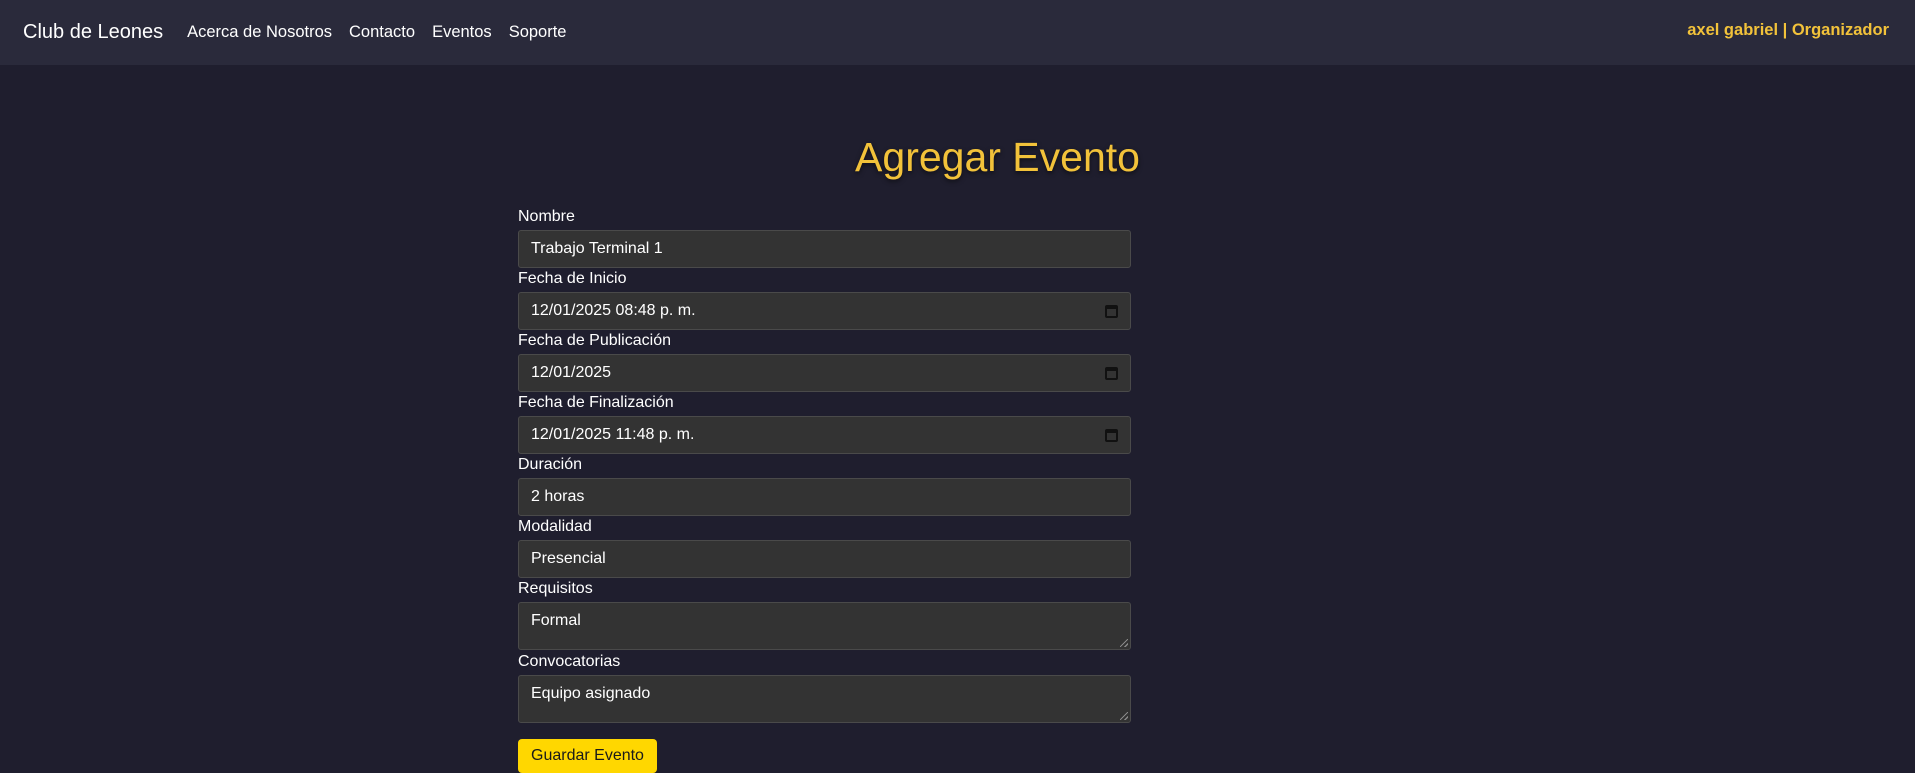 The width and height of the screenshot is (1915, 773). I want to click on brand-link: Club de Leones, so click(93, 32).